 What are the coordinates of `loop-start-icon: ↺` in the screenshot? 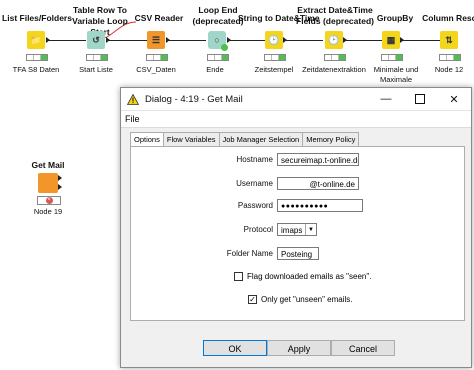 It's located at (96, 40).